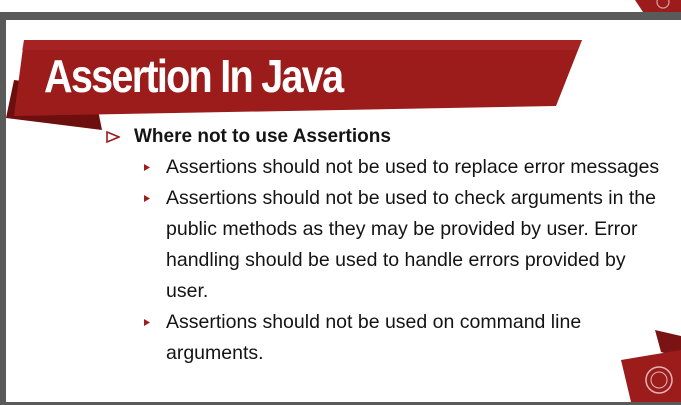  I want to click on slide-corner-decoration-icon, so click(658, 6).